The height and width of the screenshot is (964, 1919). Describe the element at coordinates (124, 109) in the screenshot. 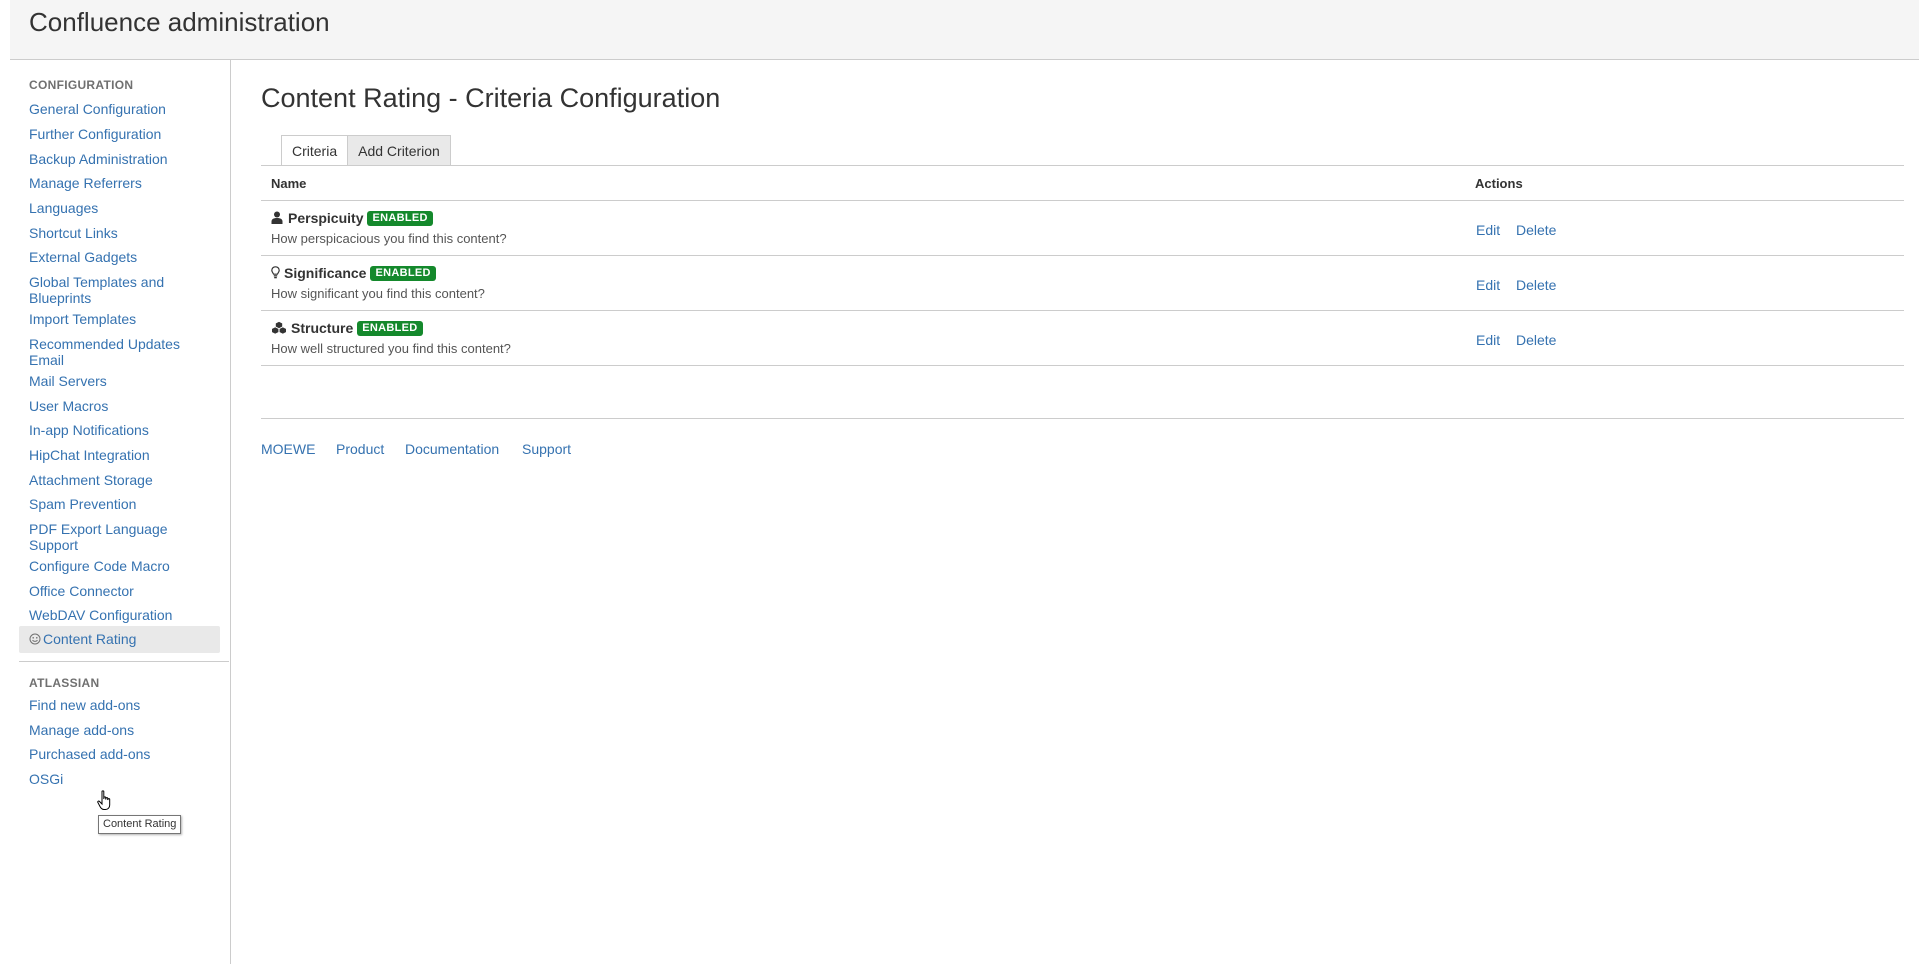

I see `sidebar-item-general-configuration: General Configuration` at that location.